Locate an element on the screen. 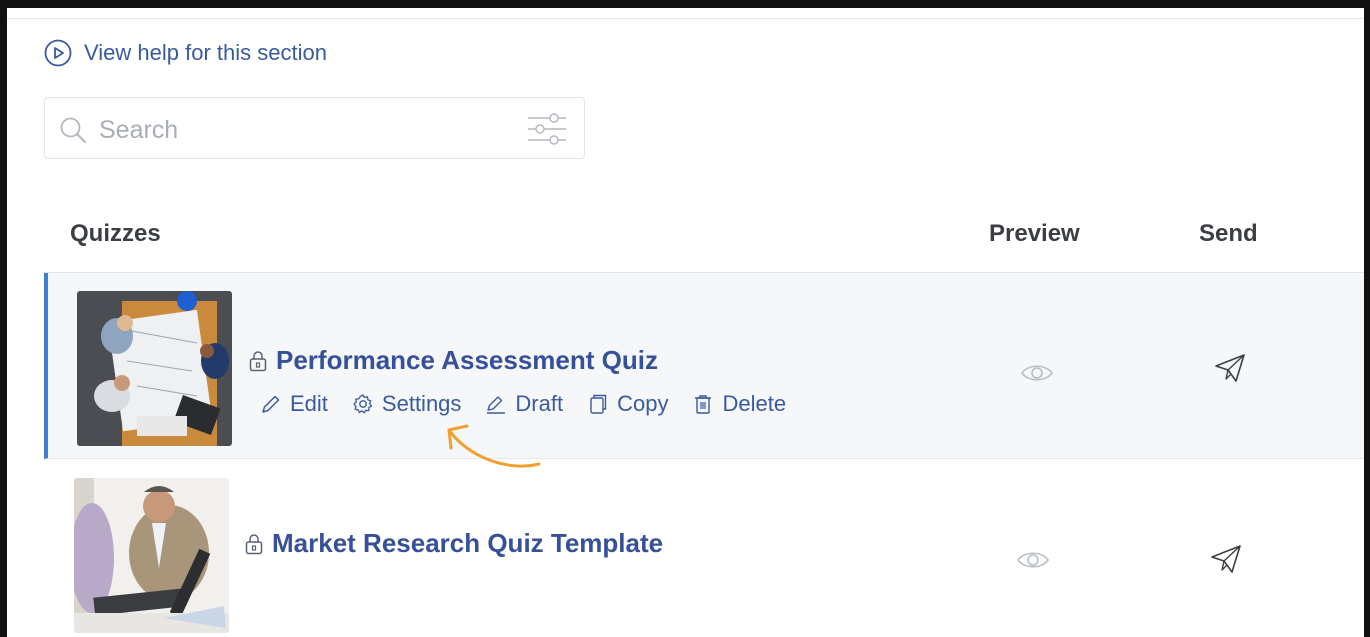 This screenshot has height=637, width=1370. column-header-send: Send is located at coordinates (1228, 233).